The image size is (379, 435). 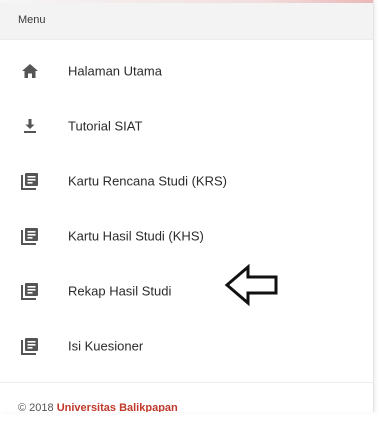 I want to click on menu-item-khs: Kartu Hasil Studi (KHS), so click(x=186, y=236).